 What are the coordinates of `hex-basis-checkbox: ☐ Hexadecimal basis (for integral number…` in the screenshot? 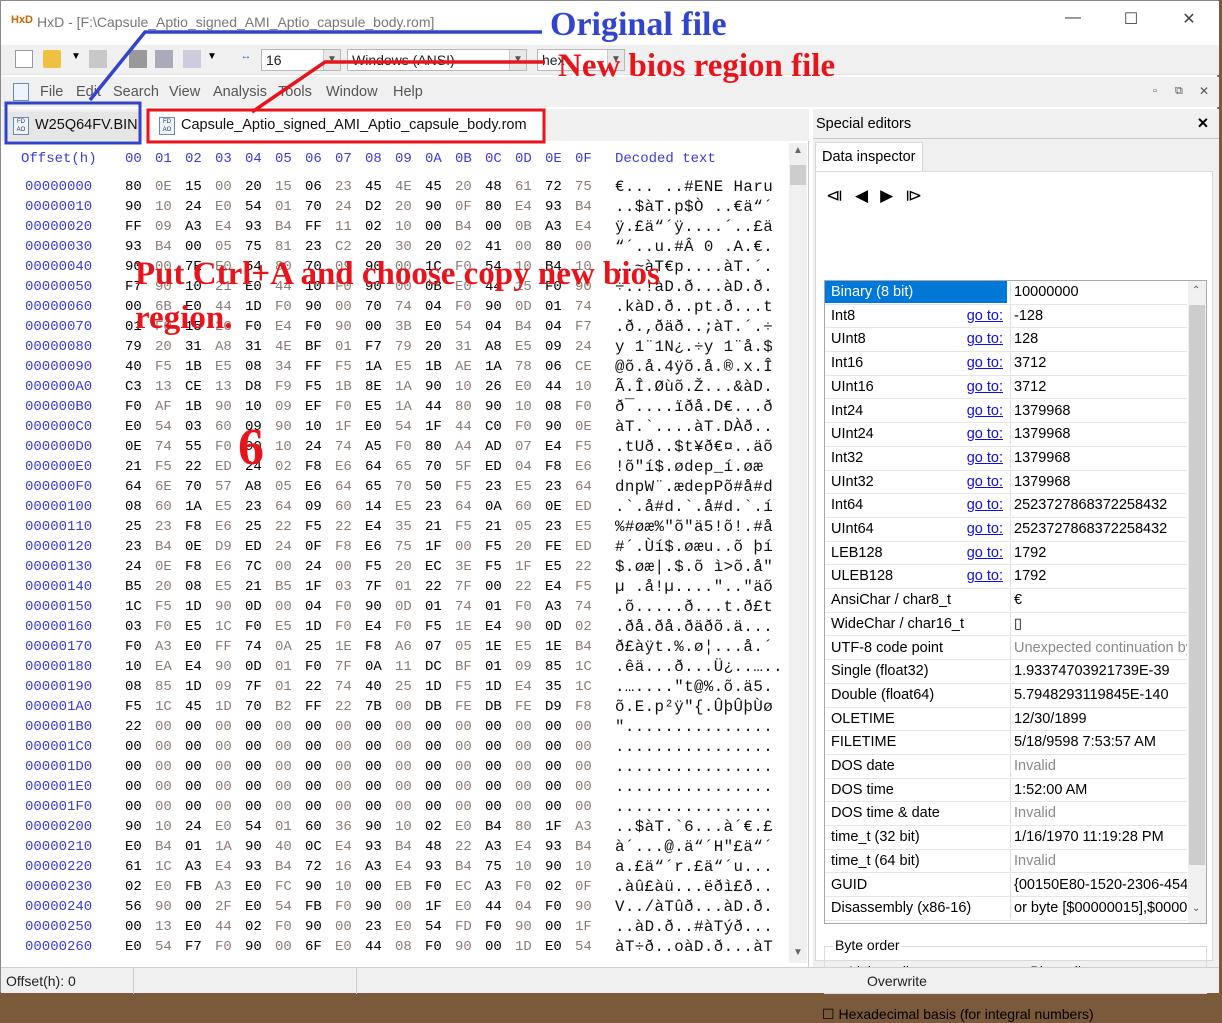 It's located at (958, 1014).